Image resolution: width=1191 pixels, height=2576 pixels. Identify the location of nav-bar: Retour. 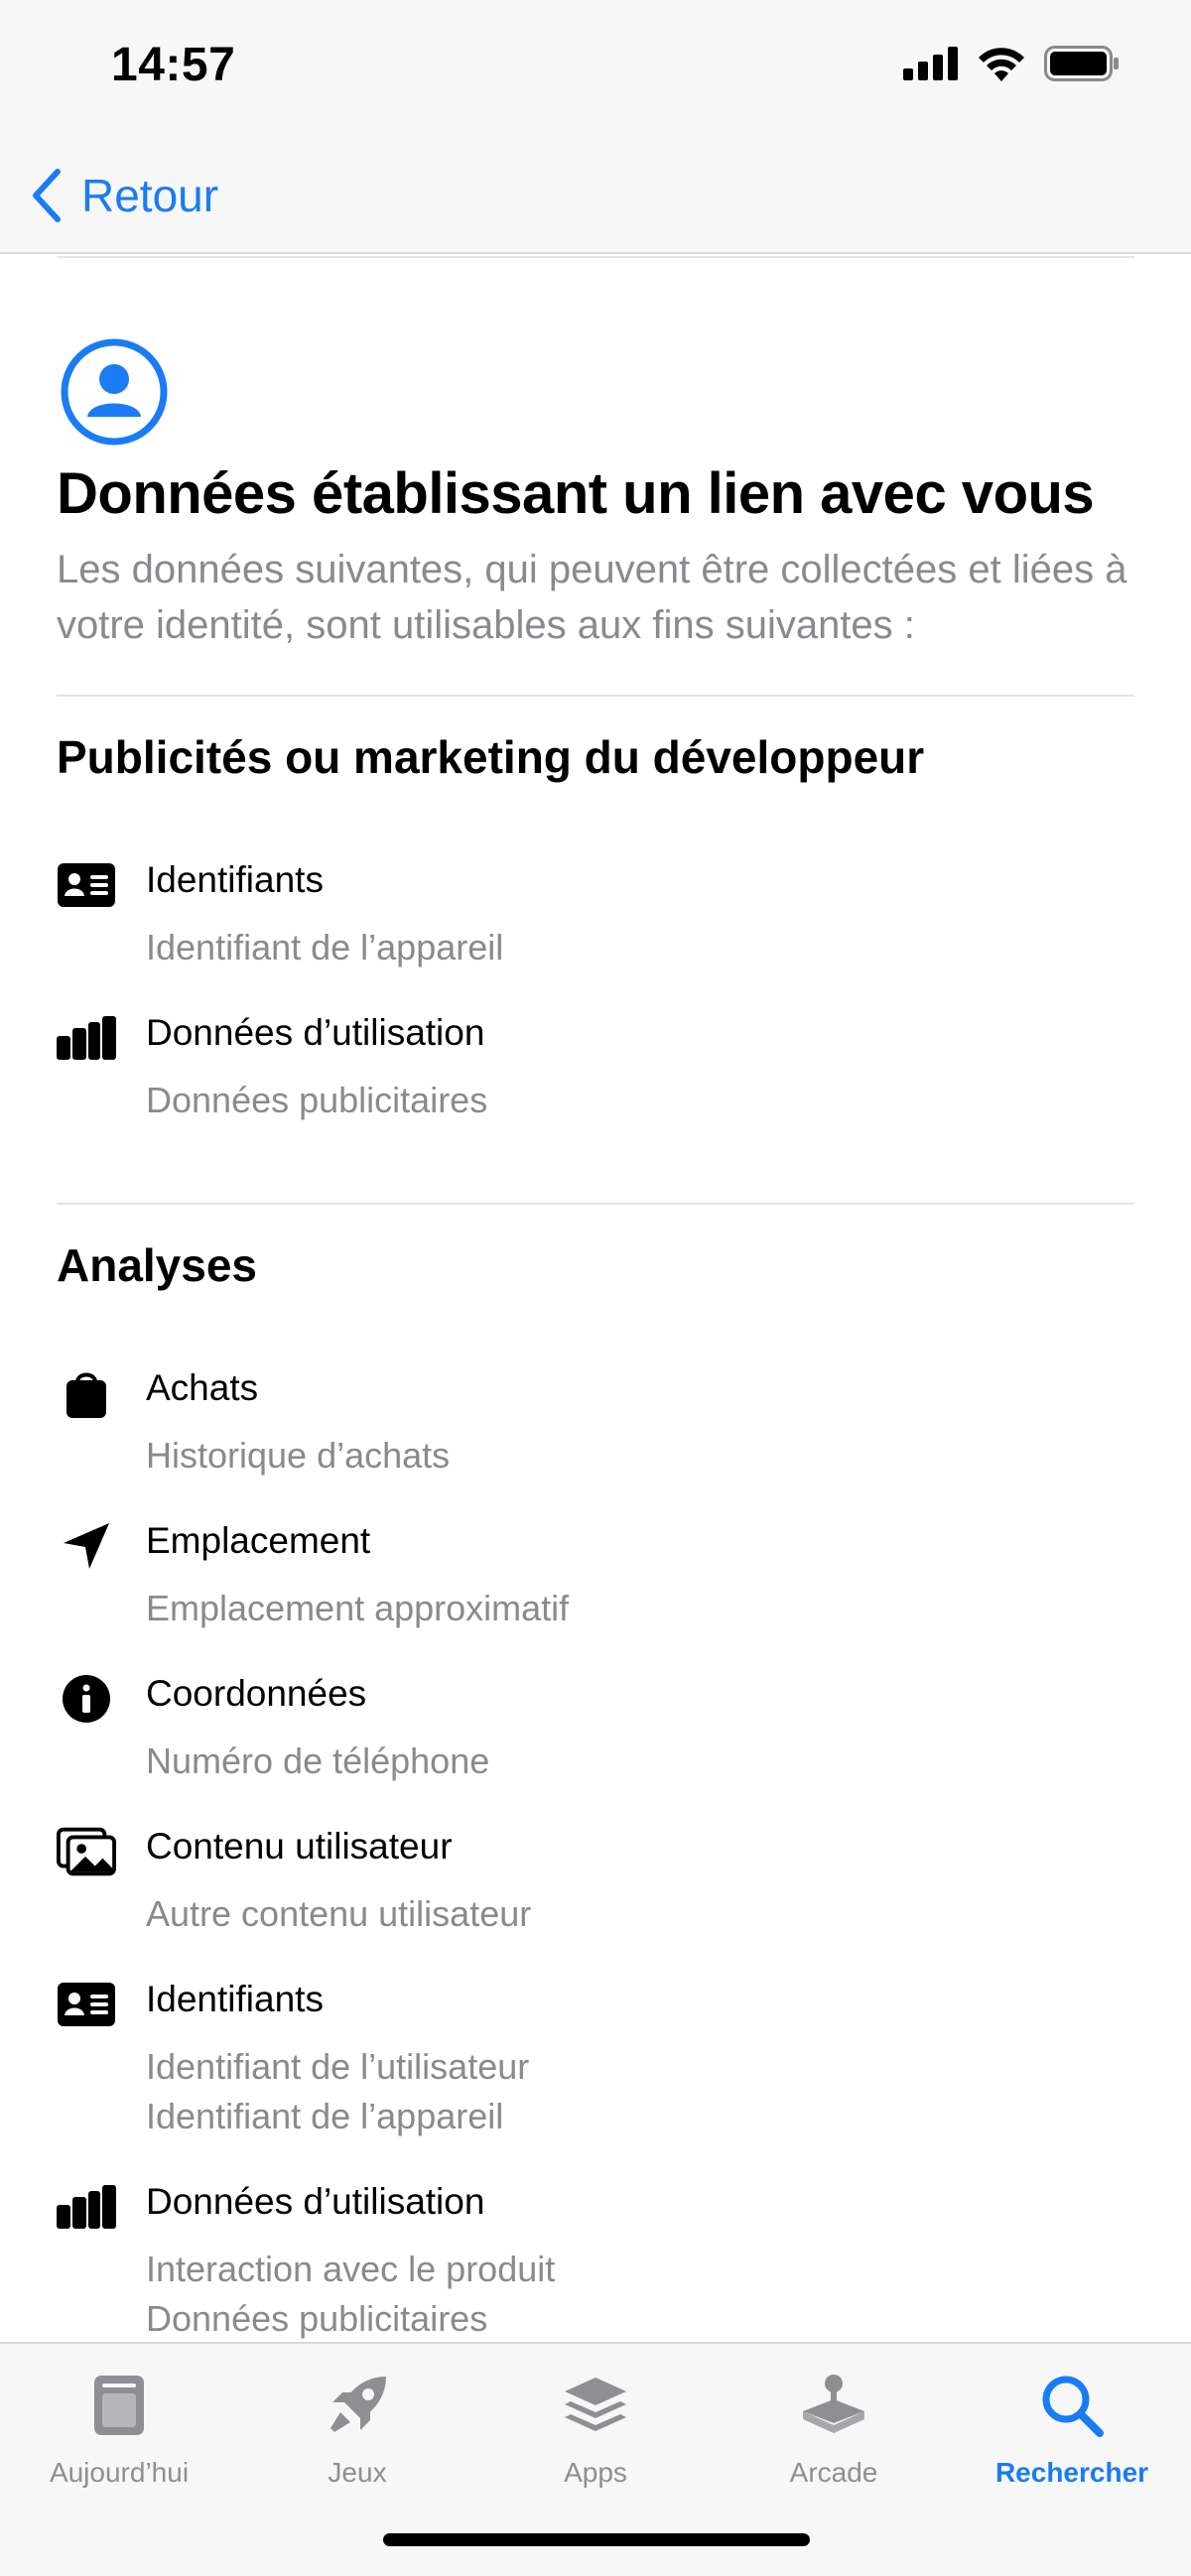
(595, 197).